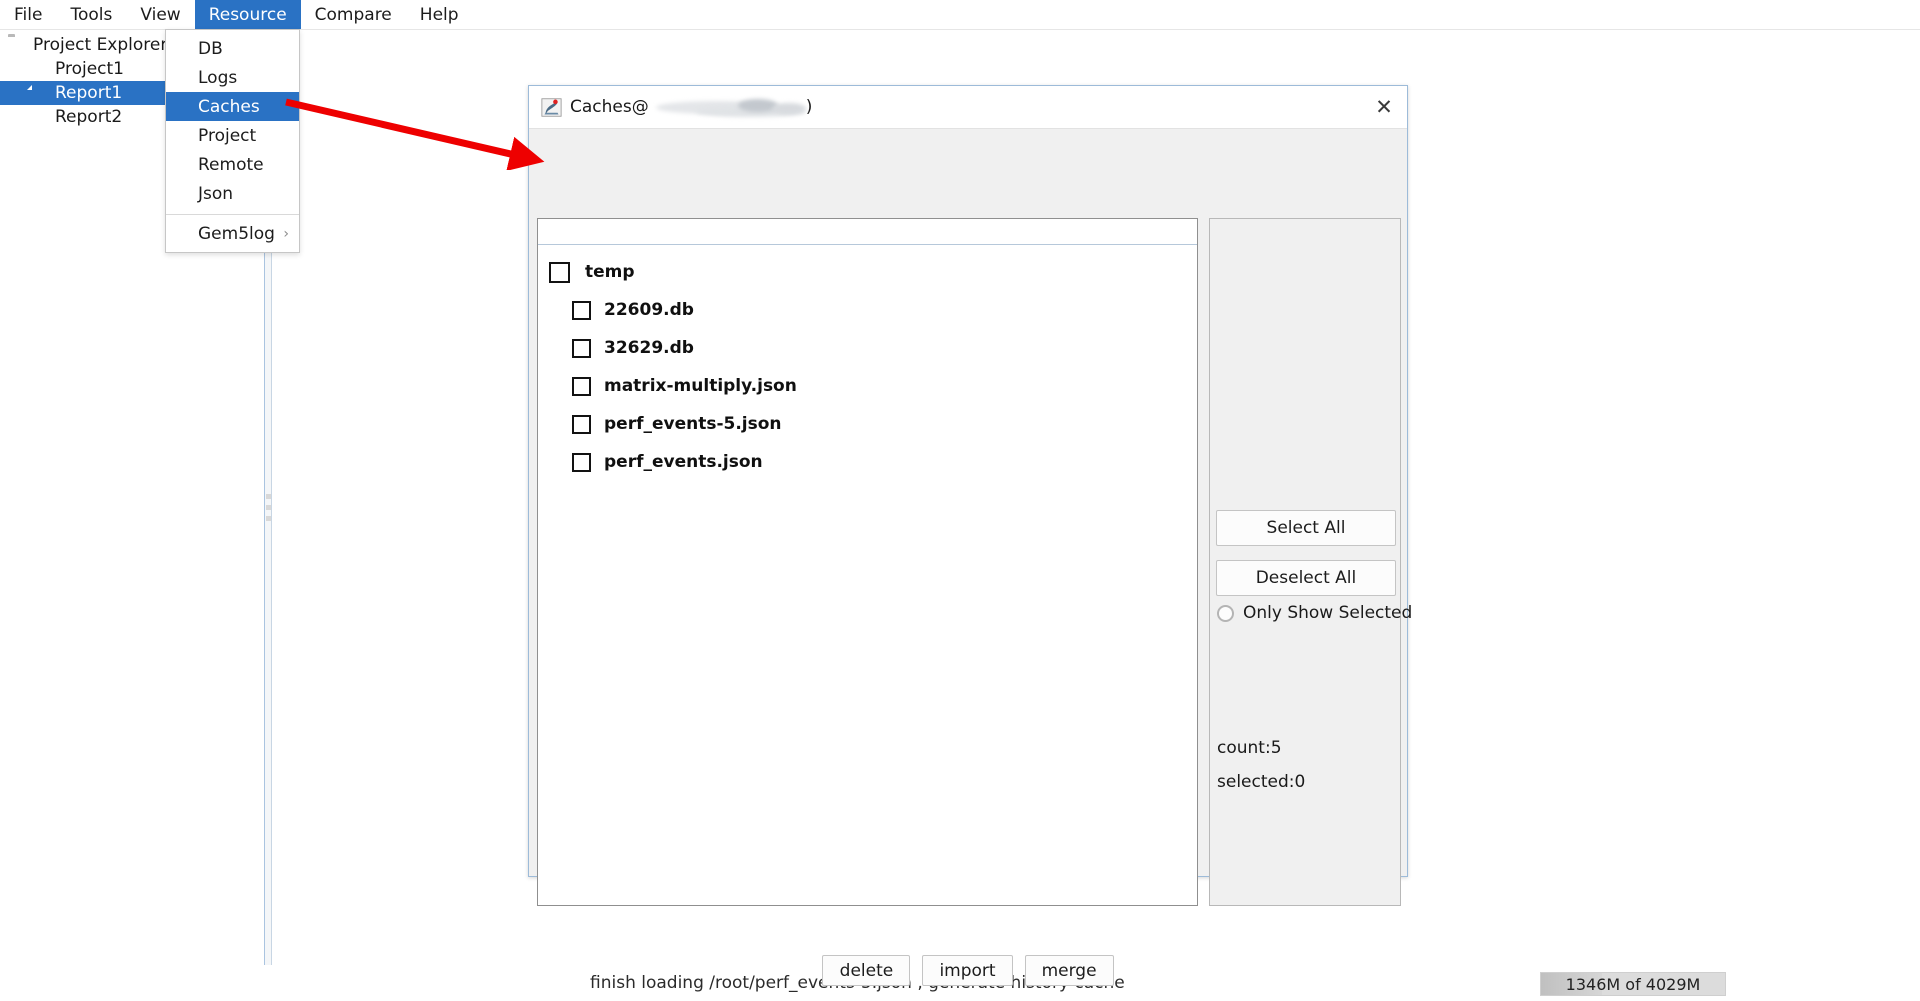 The width and height of the screenshot is (1920, 1001). I want to click on import-button: import, so click(967, 970).